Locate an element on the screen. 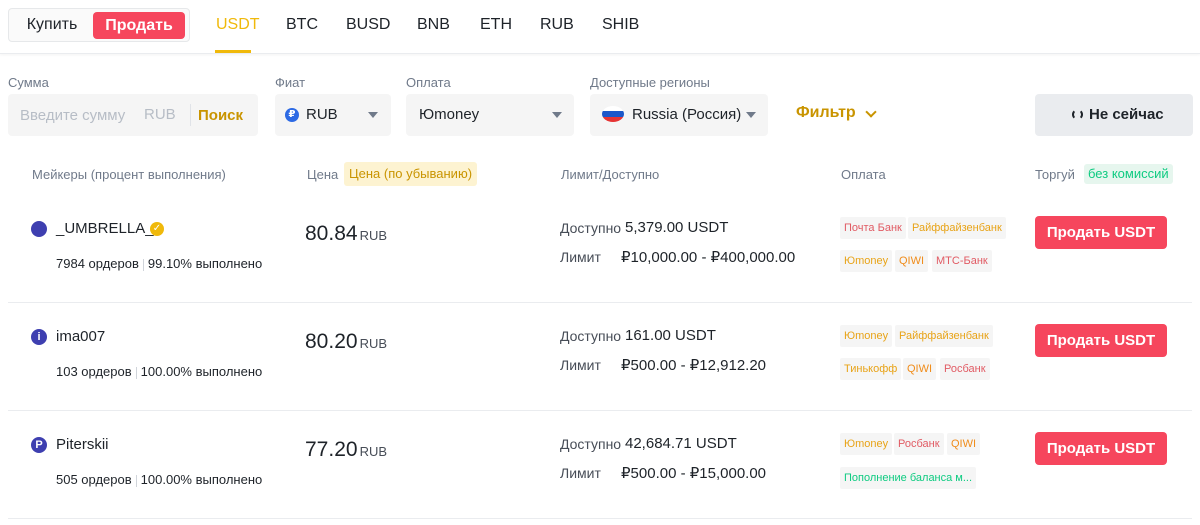 The image size is (1200, 525). chevron-down-icon is located at coordinates (871, 112).